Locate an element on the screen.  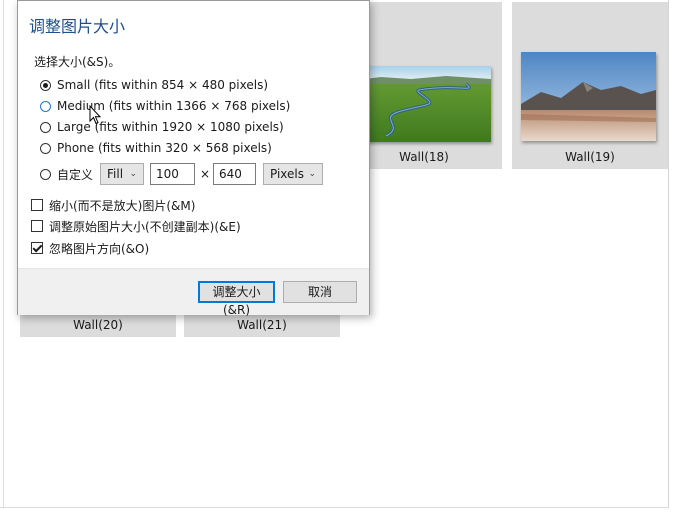
thumbnail-image-mountain-desert is located at coordinates (588, 96).